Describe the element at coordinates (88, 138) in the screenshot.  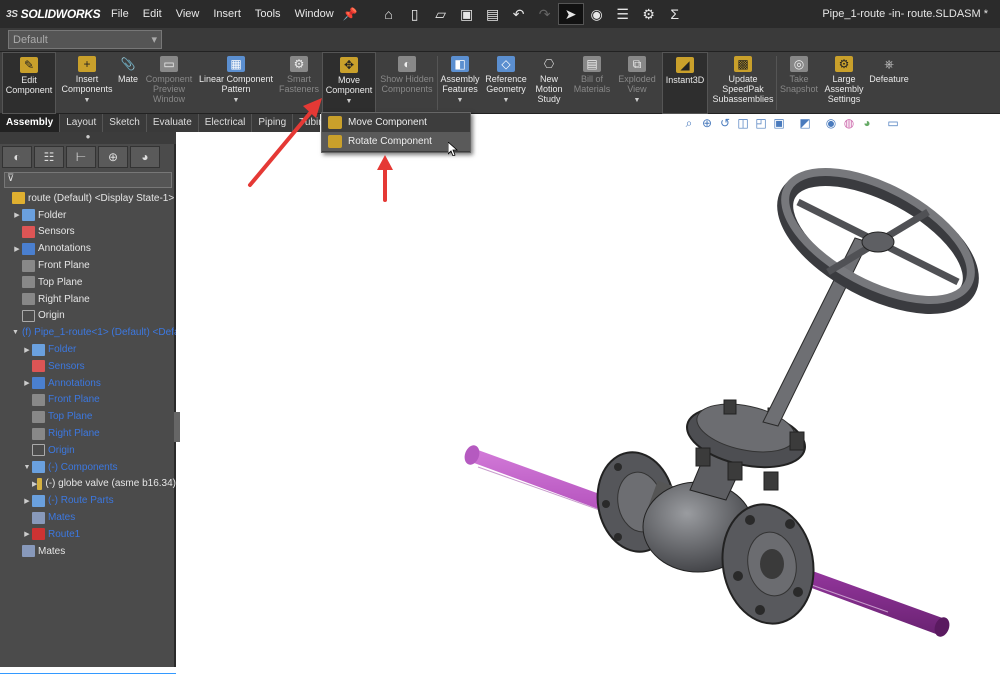
I see `panel-collapse-handle: ●` at that location.